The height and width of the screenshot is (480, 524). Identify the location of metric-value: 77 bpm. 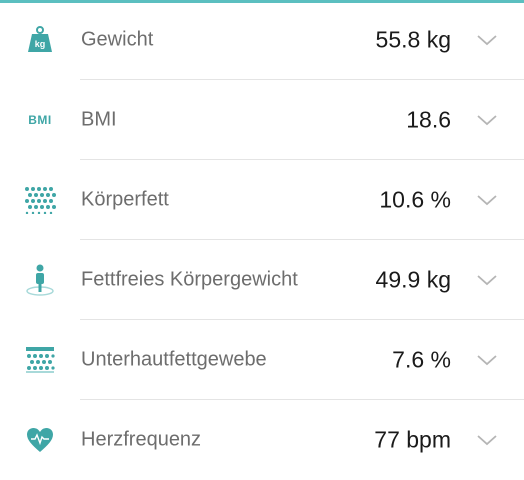
(412, 439).